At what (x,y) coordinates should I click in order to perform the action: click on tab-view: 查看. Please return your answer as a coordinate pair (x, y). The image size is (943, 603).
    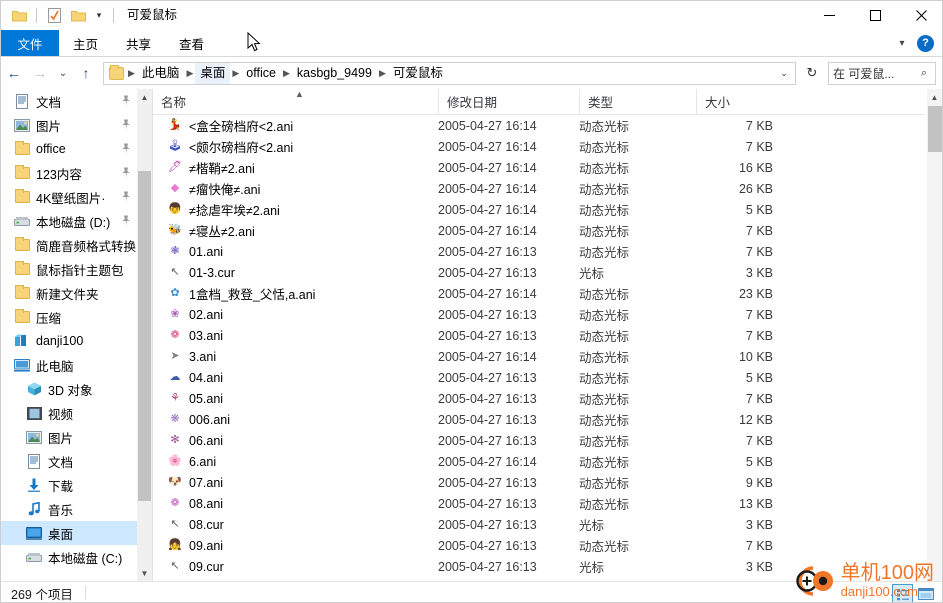
    Looking at the image, I should click on (191, 43).